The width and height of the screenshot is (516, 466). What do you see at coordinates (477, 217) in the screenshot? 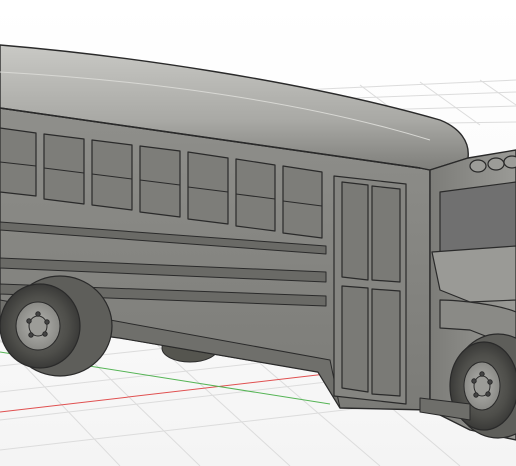
I see `windshield` at bounding box center [477, 217].